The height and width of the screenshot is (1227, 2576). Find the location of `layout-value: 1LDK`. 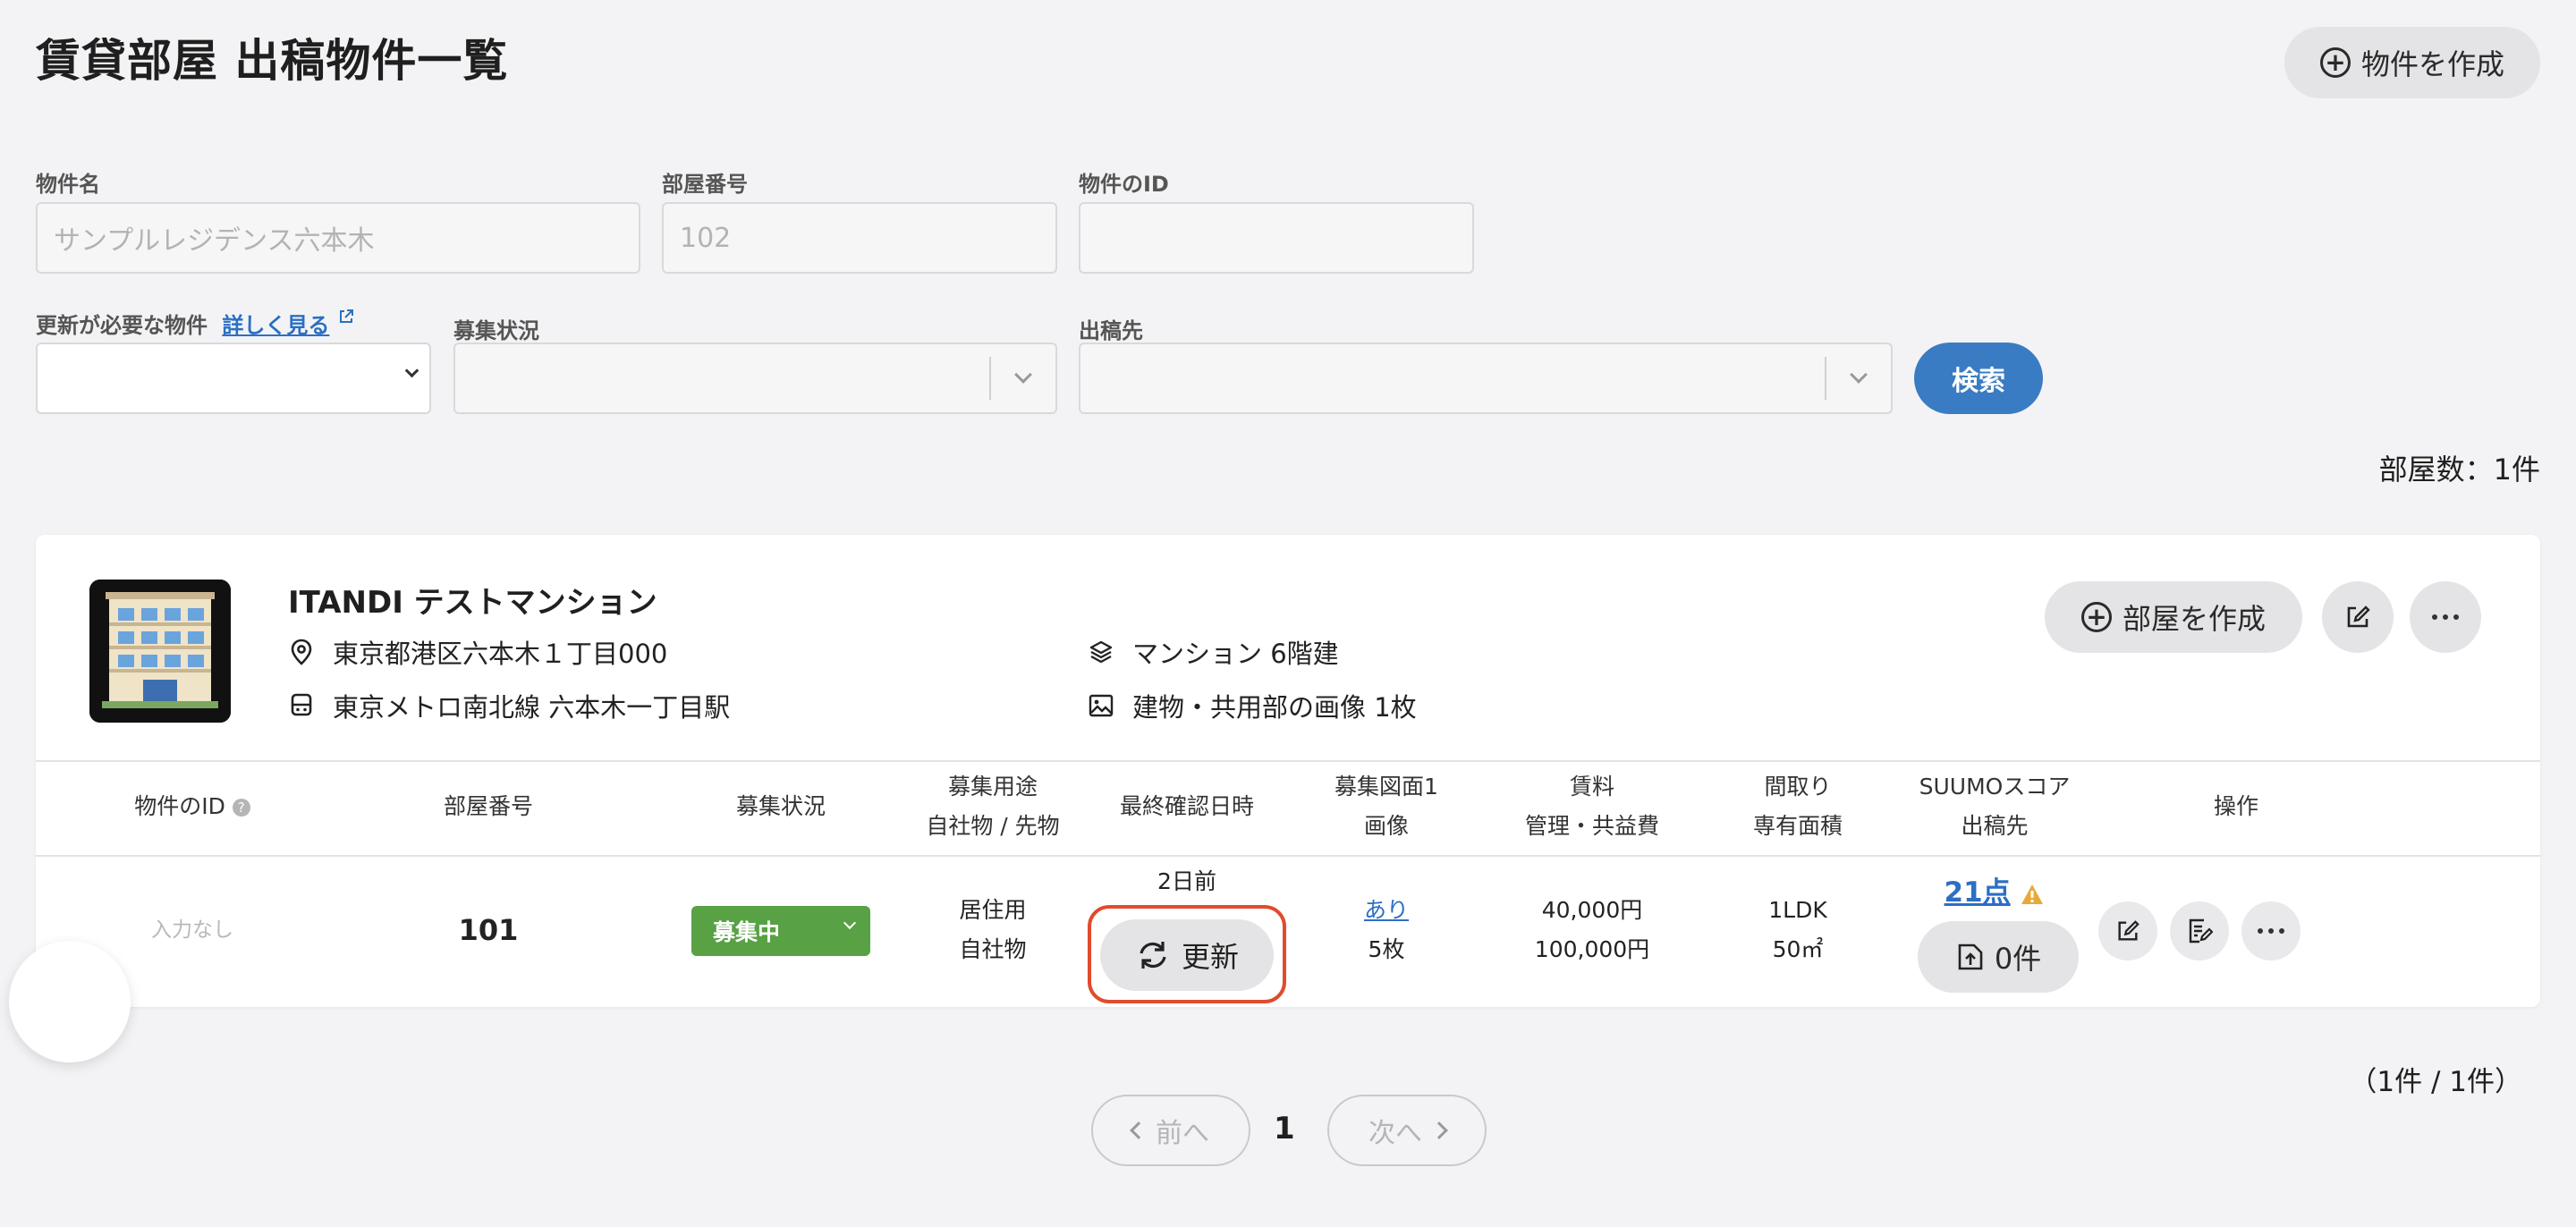

layout-value: 1LDK is located at coordinates (1797, 910).